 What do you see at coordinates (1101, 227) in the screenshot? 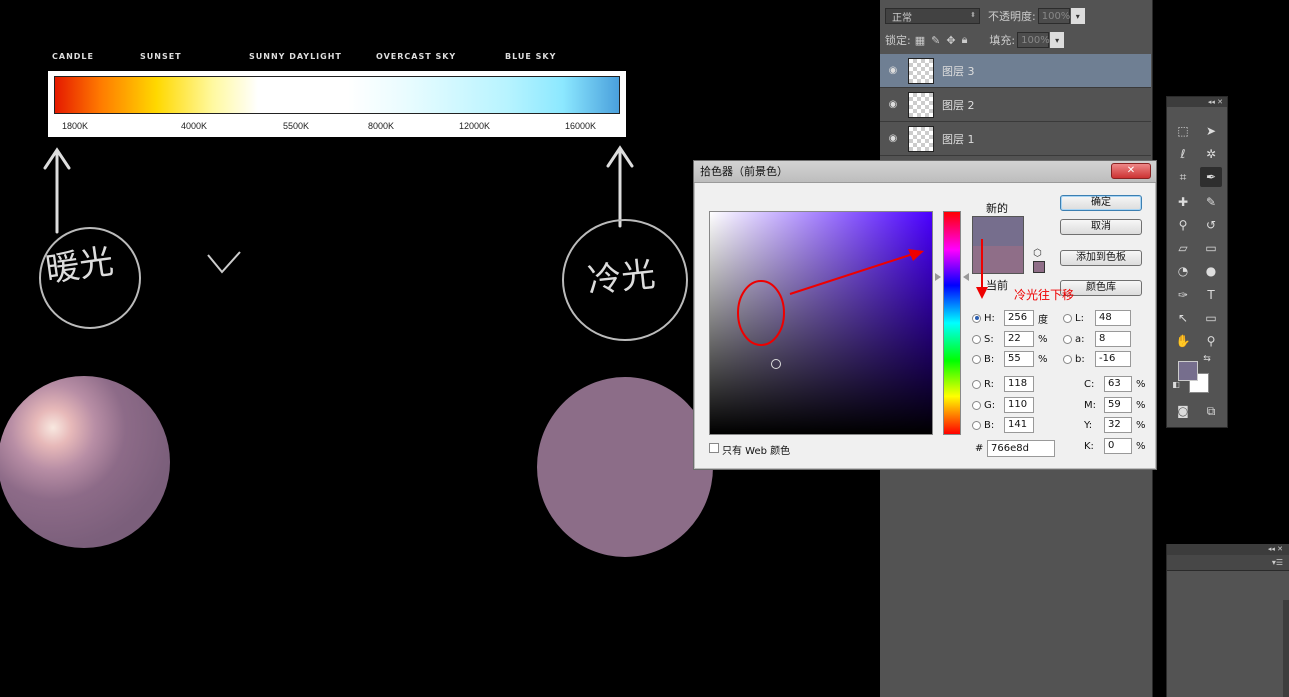
I see `cancel-button: 取消` at bounding box center [1101, 227].